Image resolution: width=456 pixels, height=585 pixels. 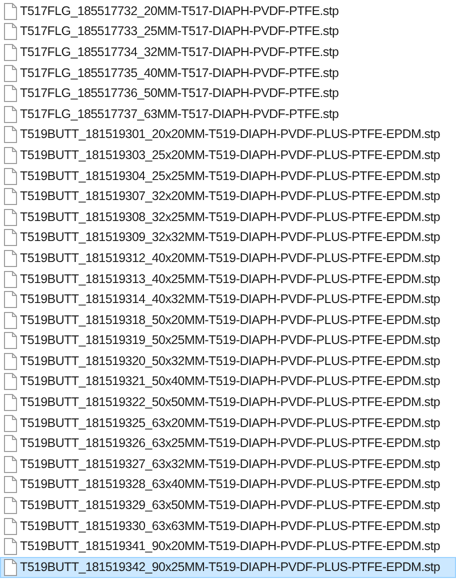 I want to click on file-item: T517FLG_185517735_40MM-T517-DIAPH-PVDF-PTFE.stp, so click(x=228, y=73).